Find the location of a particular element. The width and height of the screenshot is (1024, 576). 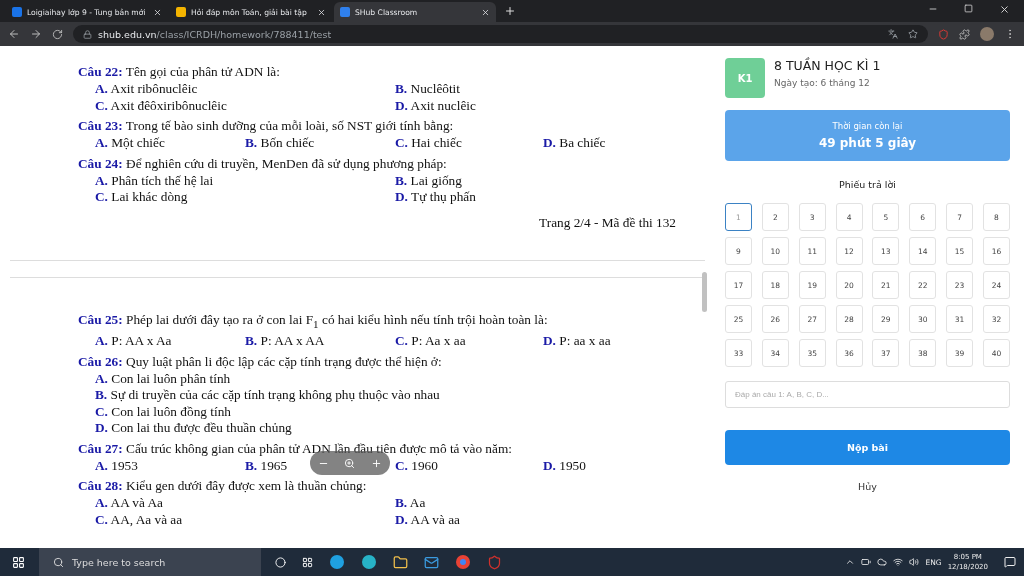

reload-icon is located at coordinates (57, 34).